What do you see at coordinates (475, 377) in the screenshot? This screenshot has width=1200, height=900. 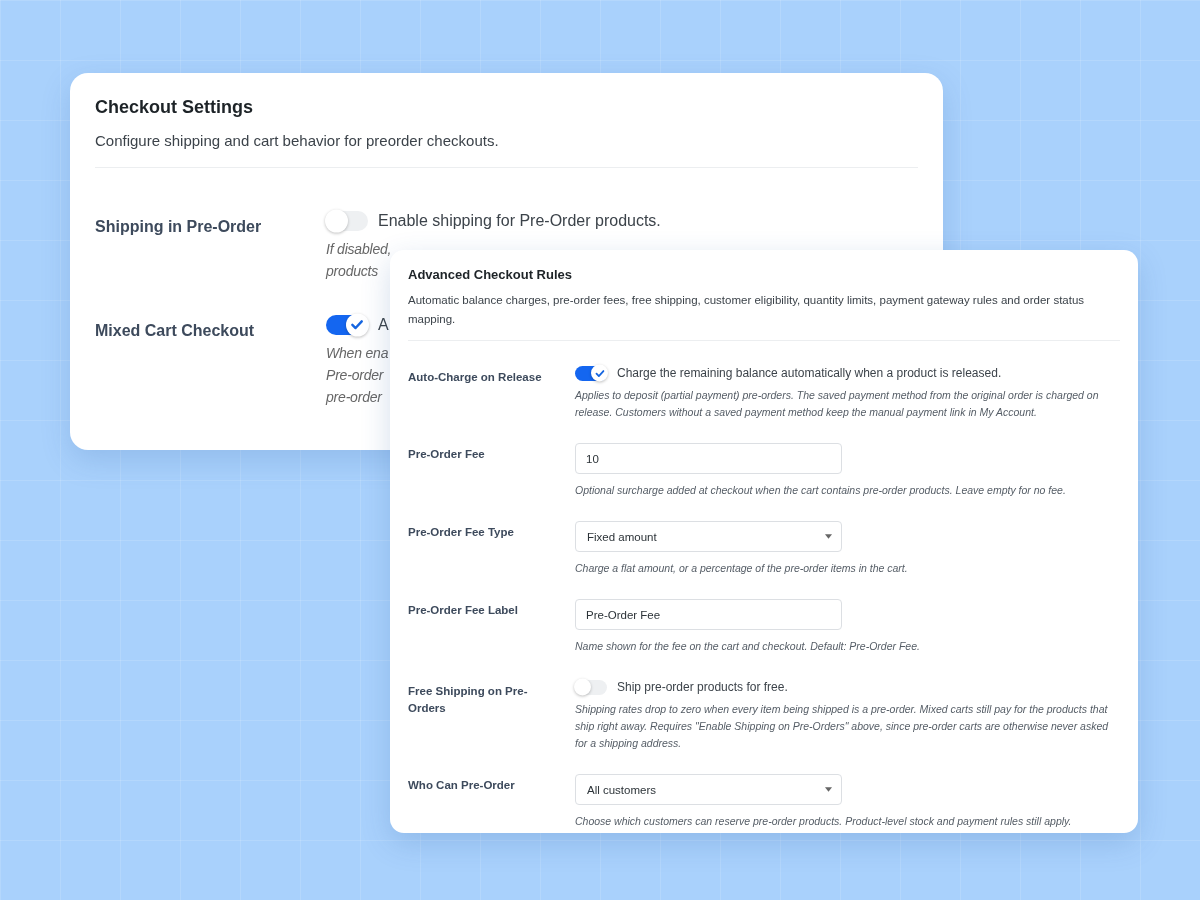 I see `setting-label: Auto-Charge on Release` at bounding box center [475, 377].